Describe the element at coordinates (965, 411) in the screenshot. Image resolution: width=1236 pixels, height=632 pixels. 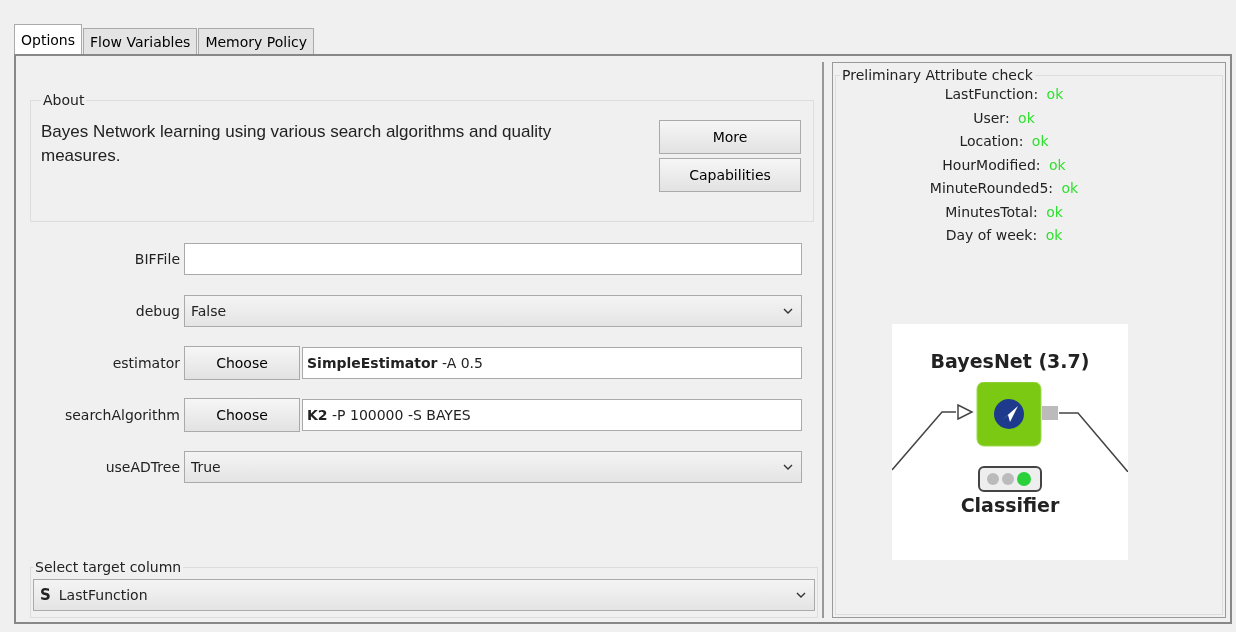
I see `input-port-icon` at that location.